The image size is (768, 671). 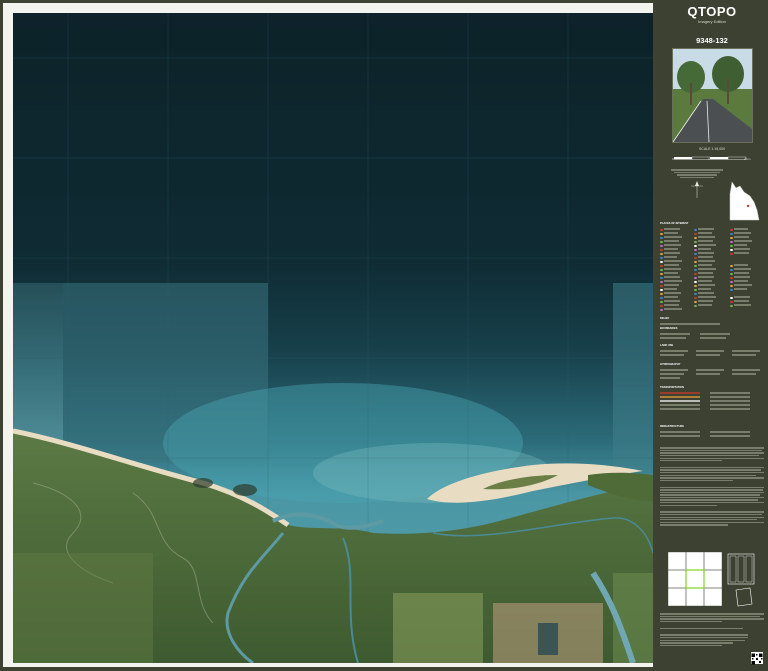 What do you see at coordinates (712, 95) in the screenshot?
I see `cover-photo` at bounding box center [712, 95].